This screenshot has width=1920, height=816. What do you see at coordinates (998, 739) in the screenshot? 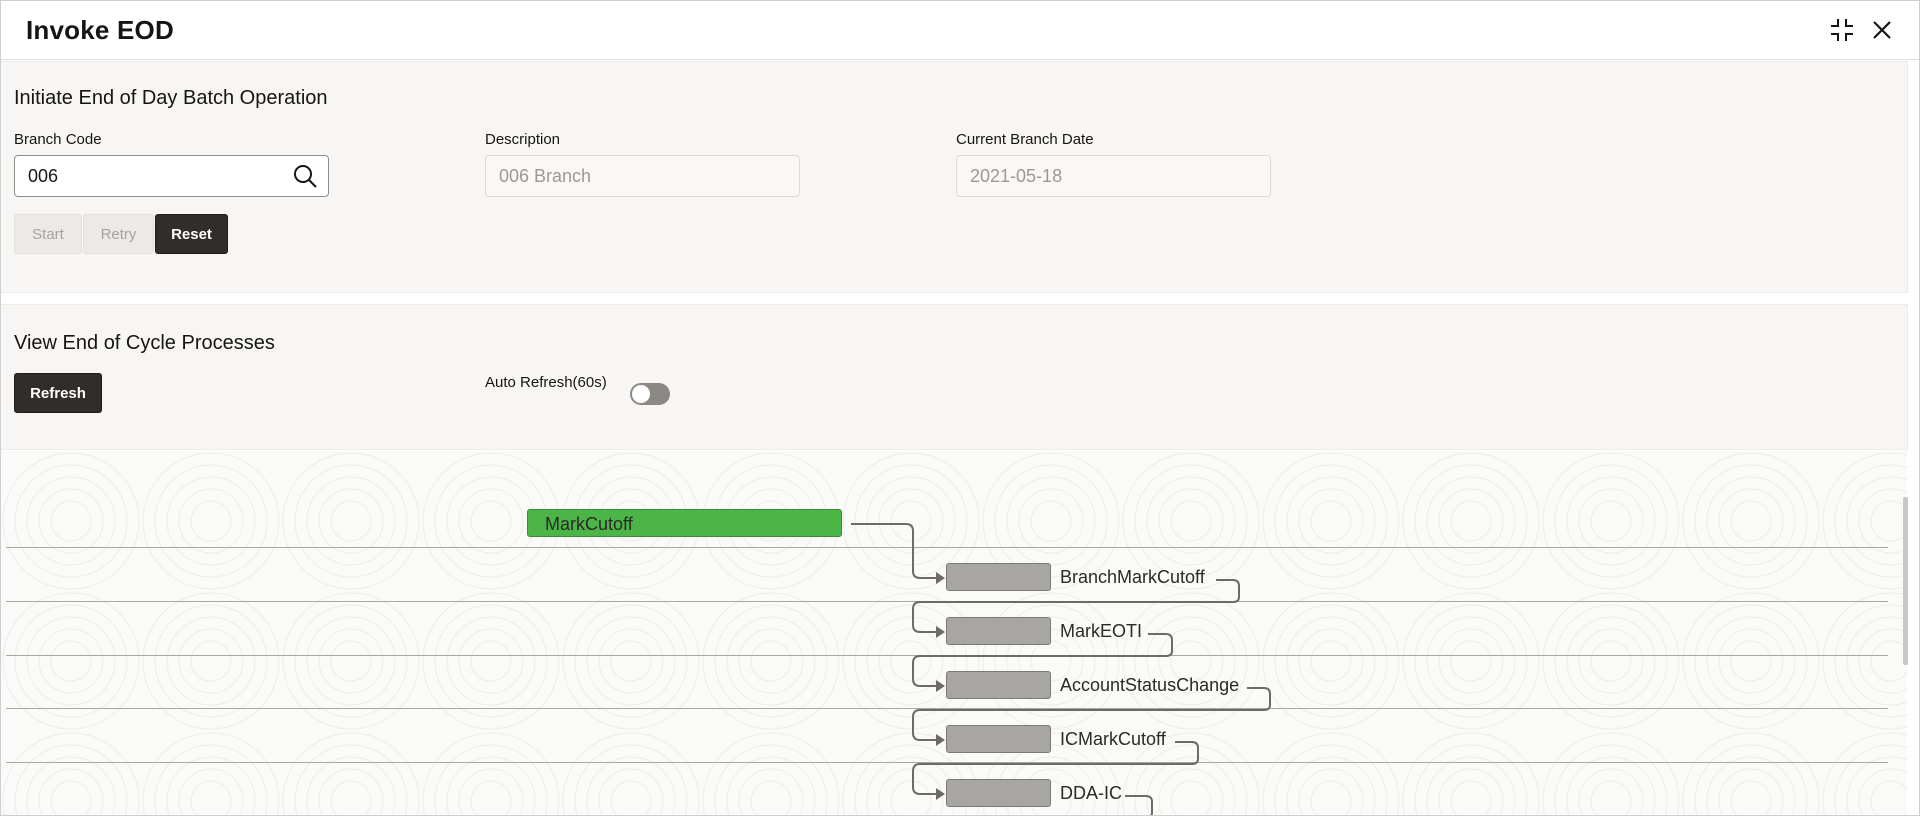
I see `process-node-icmarkcutoff` at bounding box center [998, 739].